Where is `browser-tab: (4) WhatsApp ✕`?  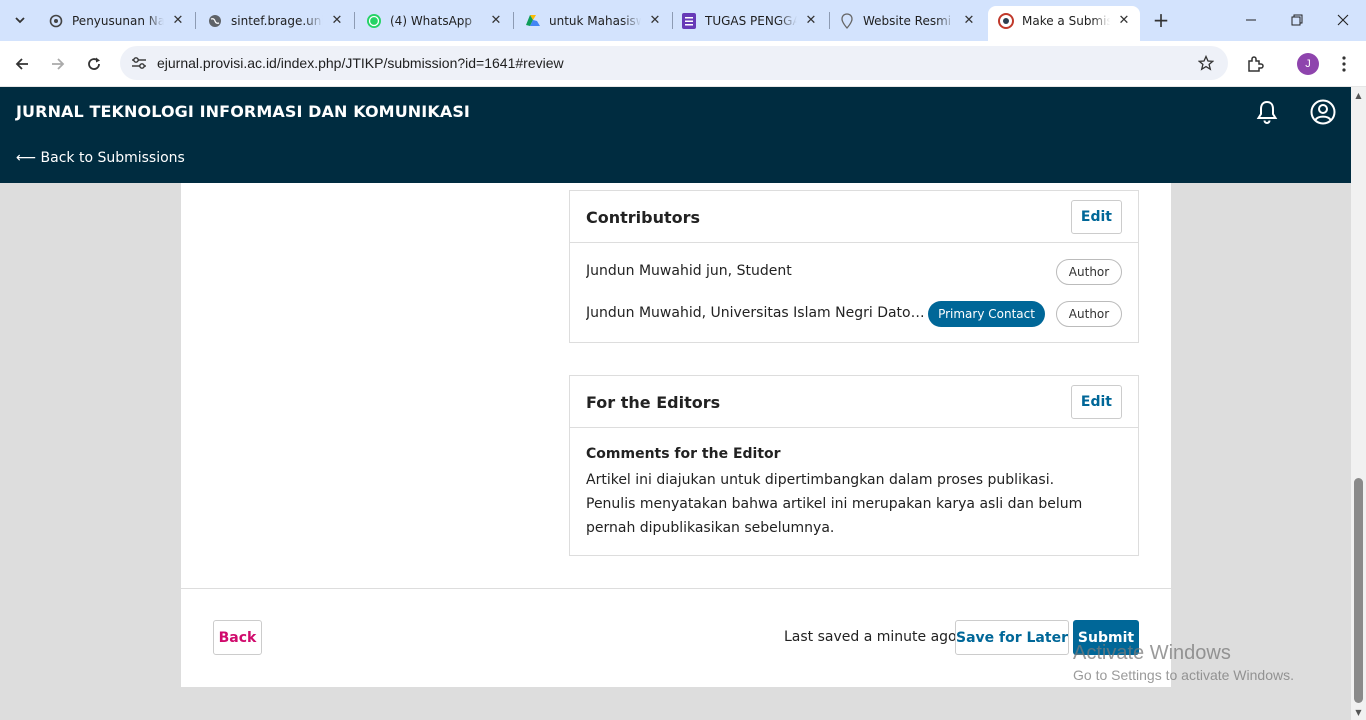 browser-tab: (4) WhatsApp ✕ is located at coordinates (434, 20).